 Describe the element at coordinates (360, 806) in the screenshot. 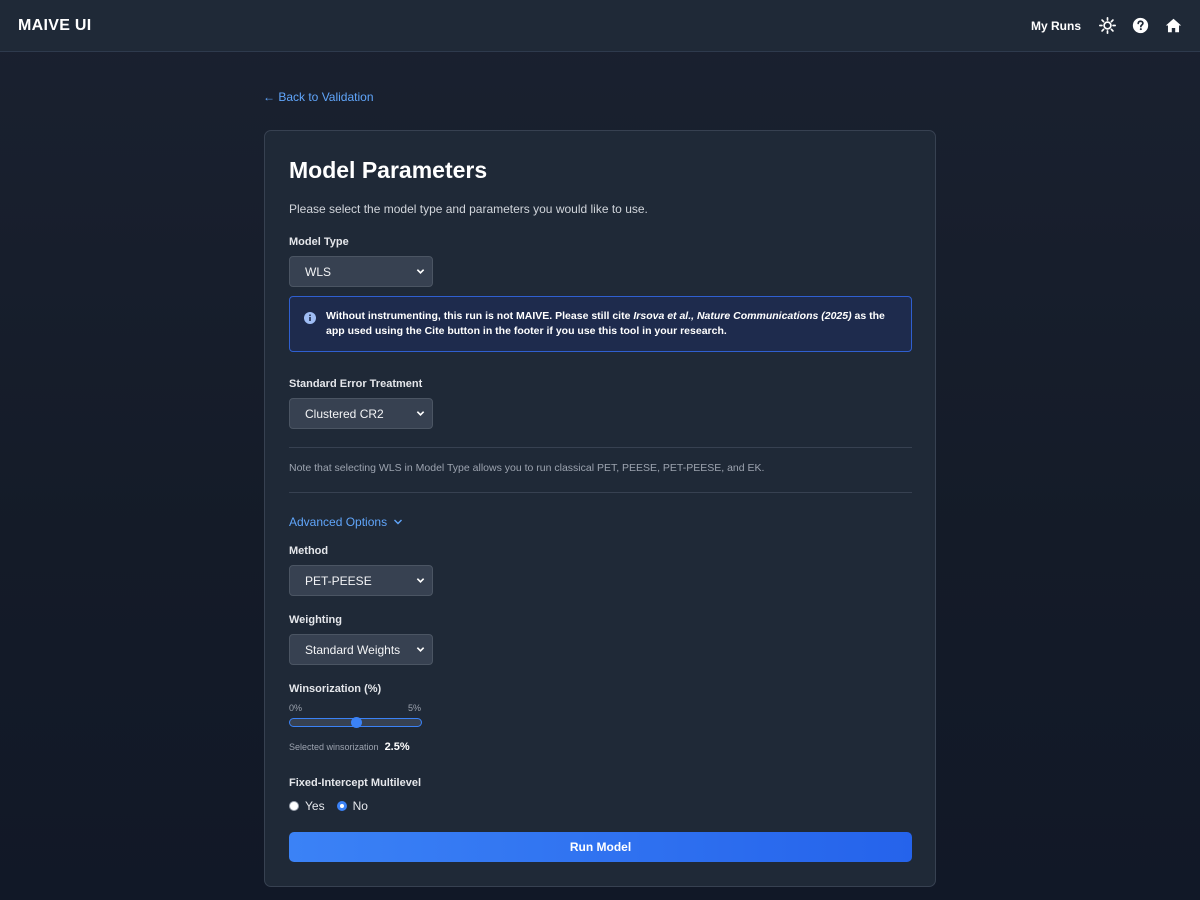

I see `radio-label-no: No` at that location.